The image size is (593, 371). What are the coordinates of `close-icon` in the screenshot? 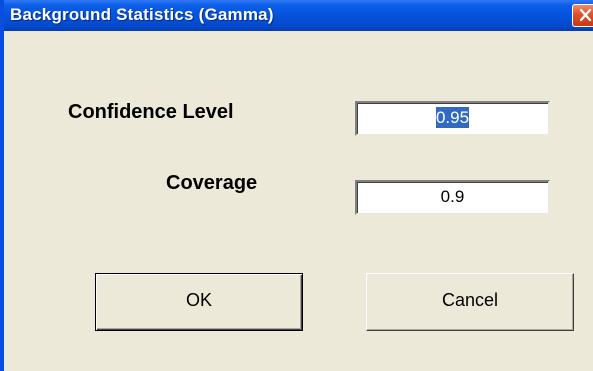 It's located at (585, 15).